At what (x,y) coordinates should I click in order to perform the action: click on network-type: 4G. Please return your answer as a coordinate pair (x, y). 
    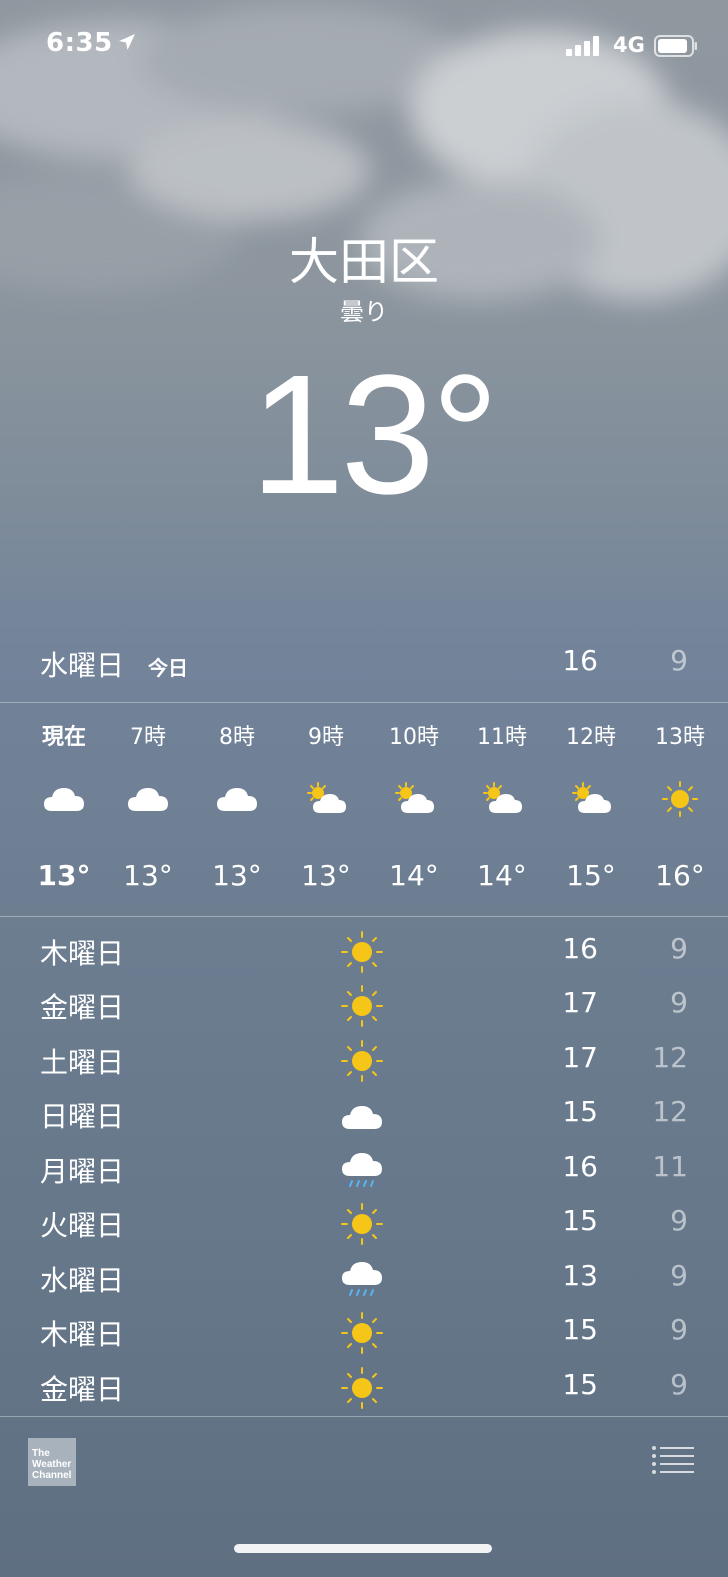
    Looking at the image, I should click on (629, 45).